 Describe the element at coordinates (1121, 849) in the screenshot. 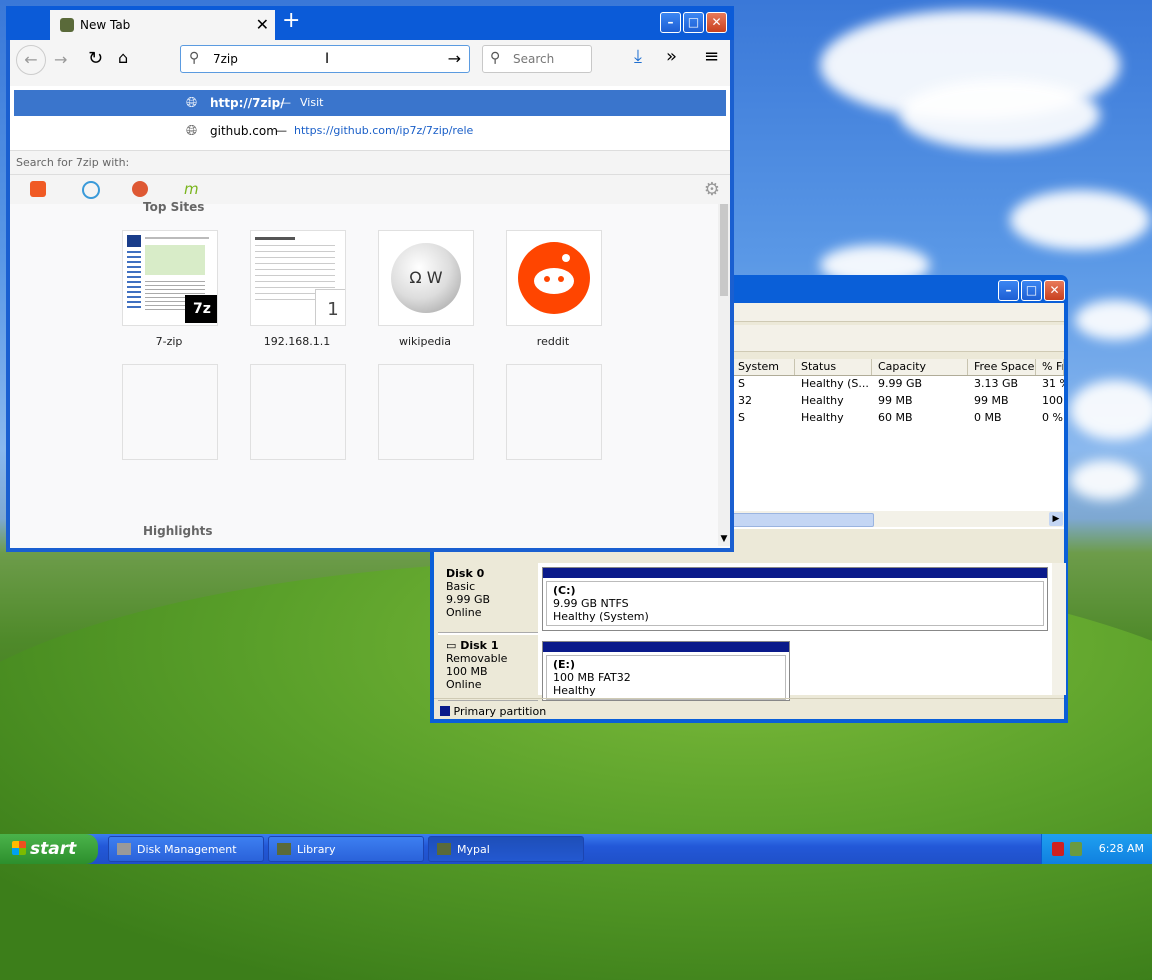

I see `clock: 6:28 AM` at that location.